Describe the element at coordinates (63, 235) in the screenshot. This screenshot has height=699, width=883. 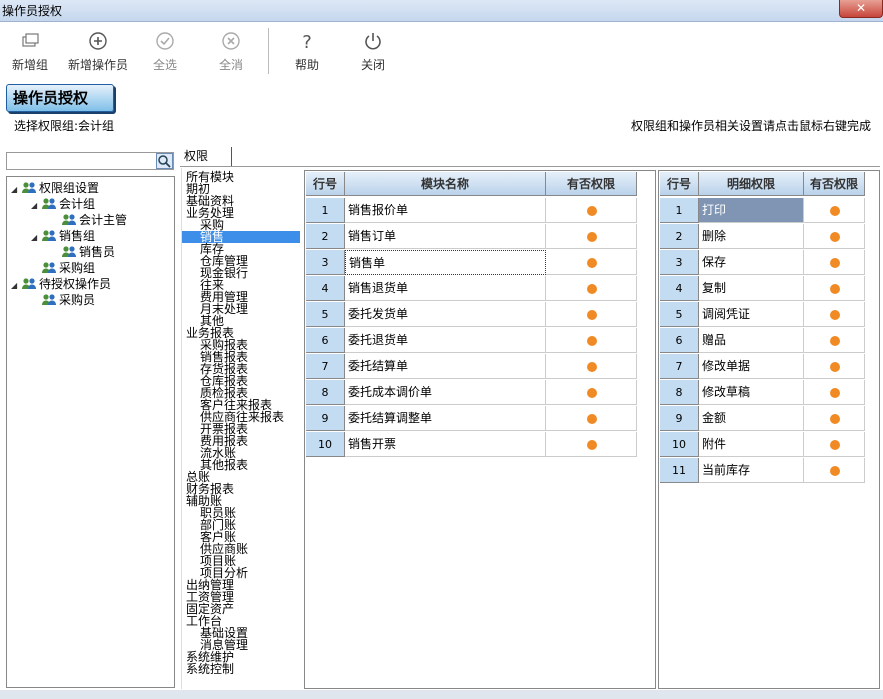
I see `tree-node: ◢ 销售组` at that location.